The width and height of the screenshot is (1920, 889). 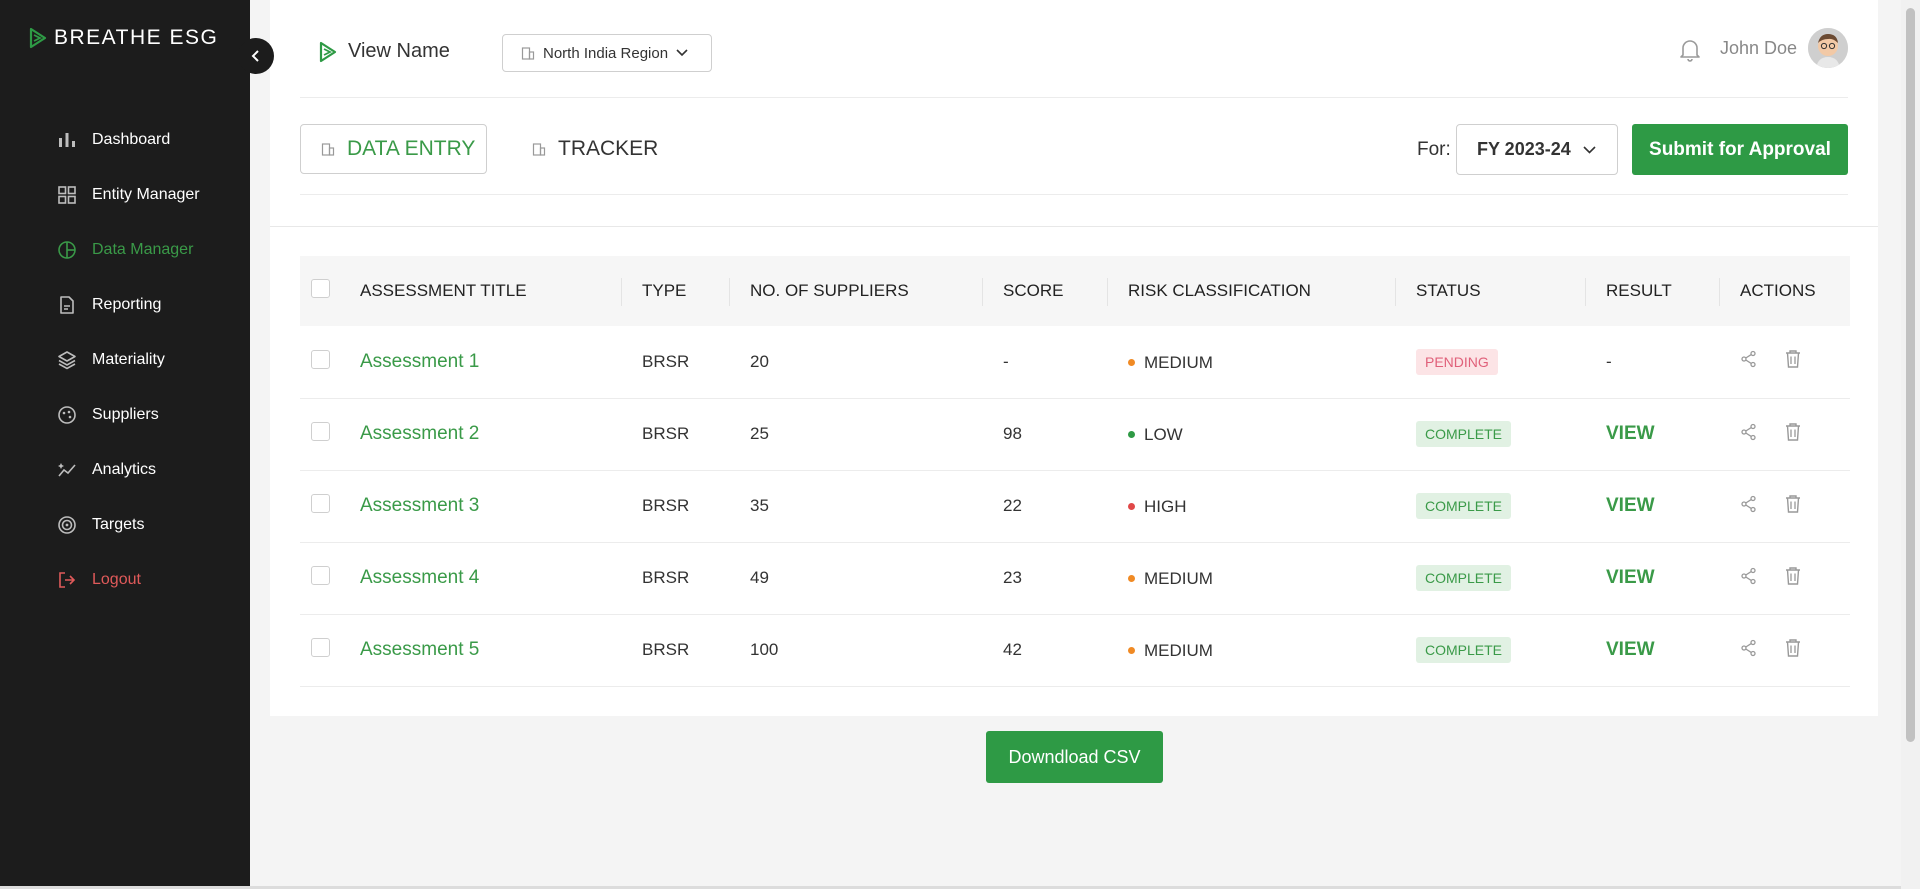 I want to click on suppliers-cell: 35, so click(x=759, y=505).